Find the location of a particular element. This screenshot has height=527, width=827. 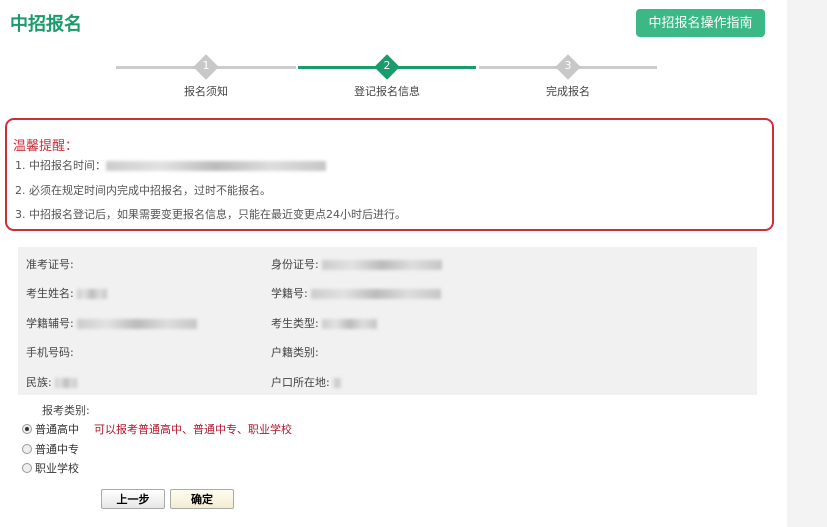

step-3-label: 完成报名 is located at coordinates (568, 91).